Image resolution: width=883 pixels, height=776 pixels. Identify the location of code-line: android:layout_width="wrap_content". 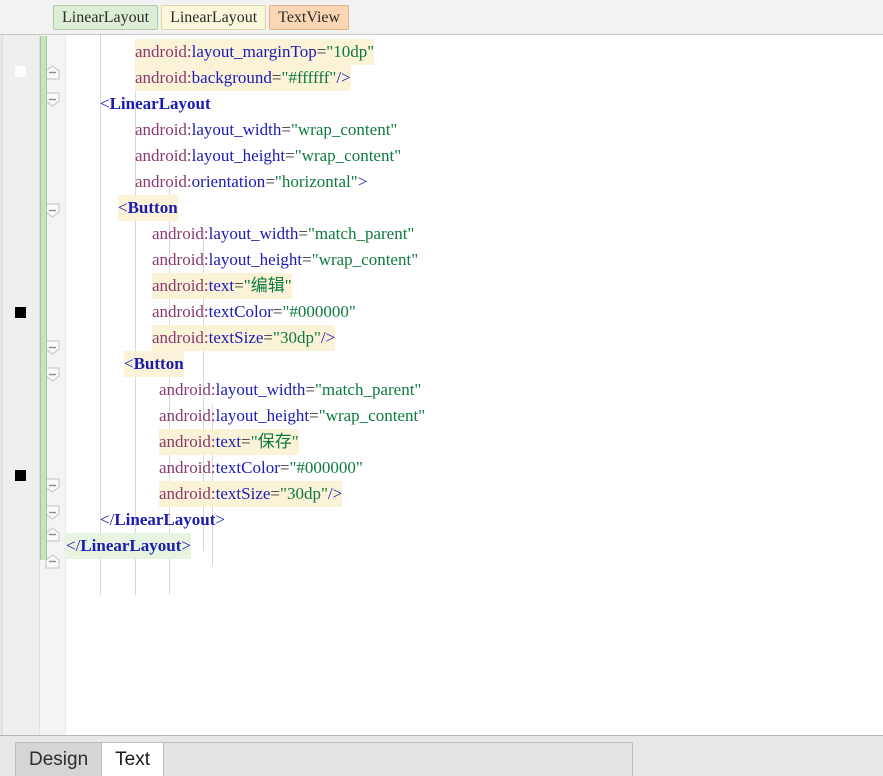
(266, 130).